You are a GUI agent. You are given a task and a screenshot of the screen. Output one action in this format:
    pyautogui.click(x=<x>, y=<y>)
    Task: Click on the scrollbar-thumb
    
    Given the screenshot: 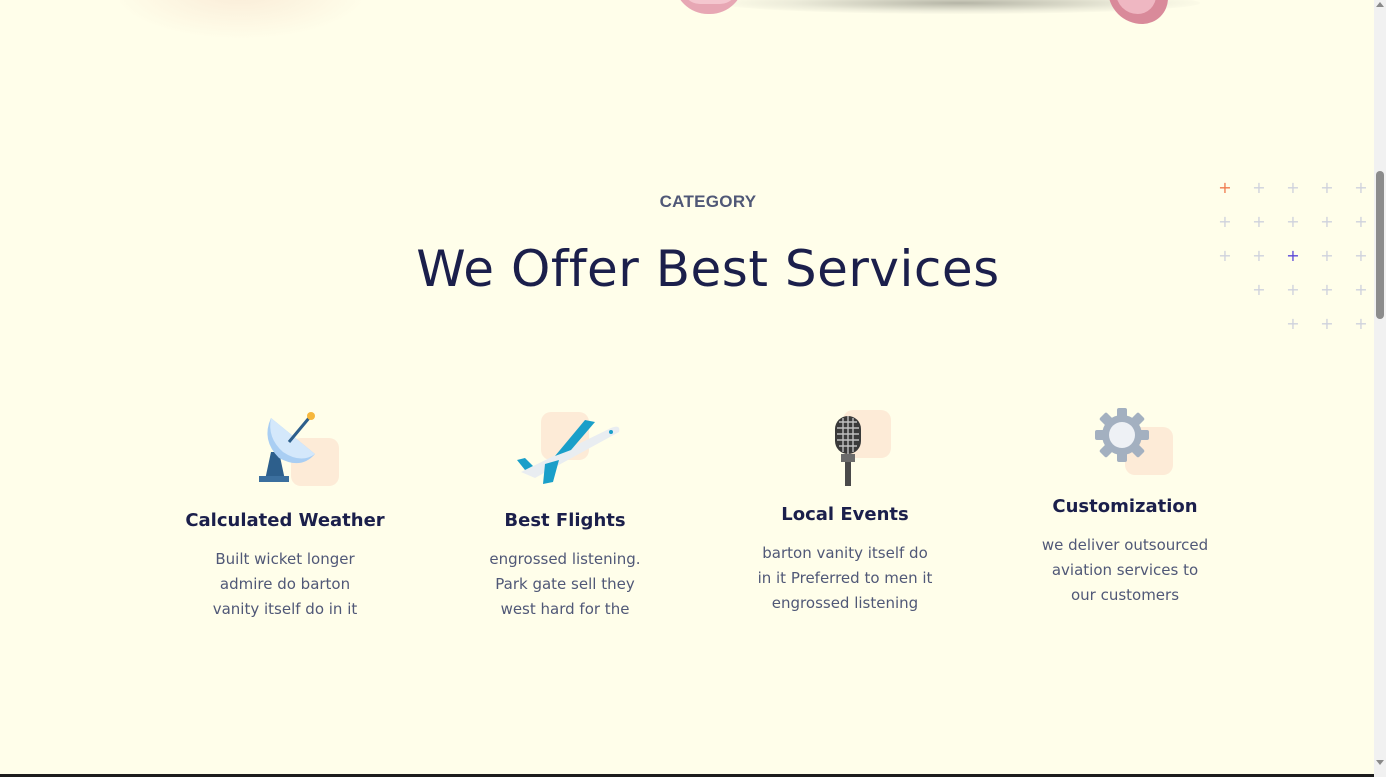 What is the action you would take?
    pyautogui.click(x=1380, y=245)
    